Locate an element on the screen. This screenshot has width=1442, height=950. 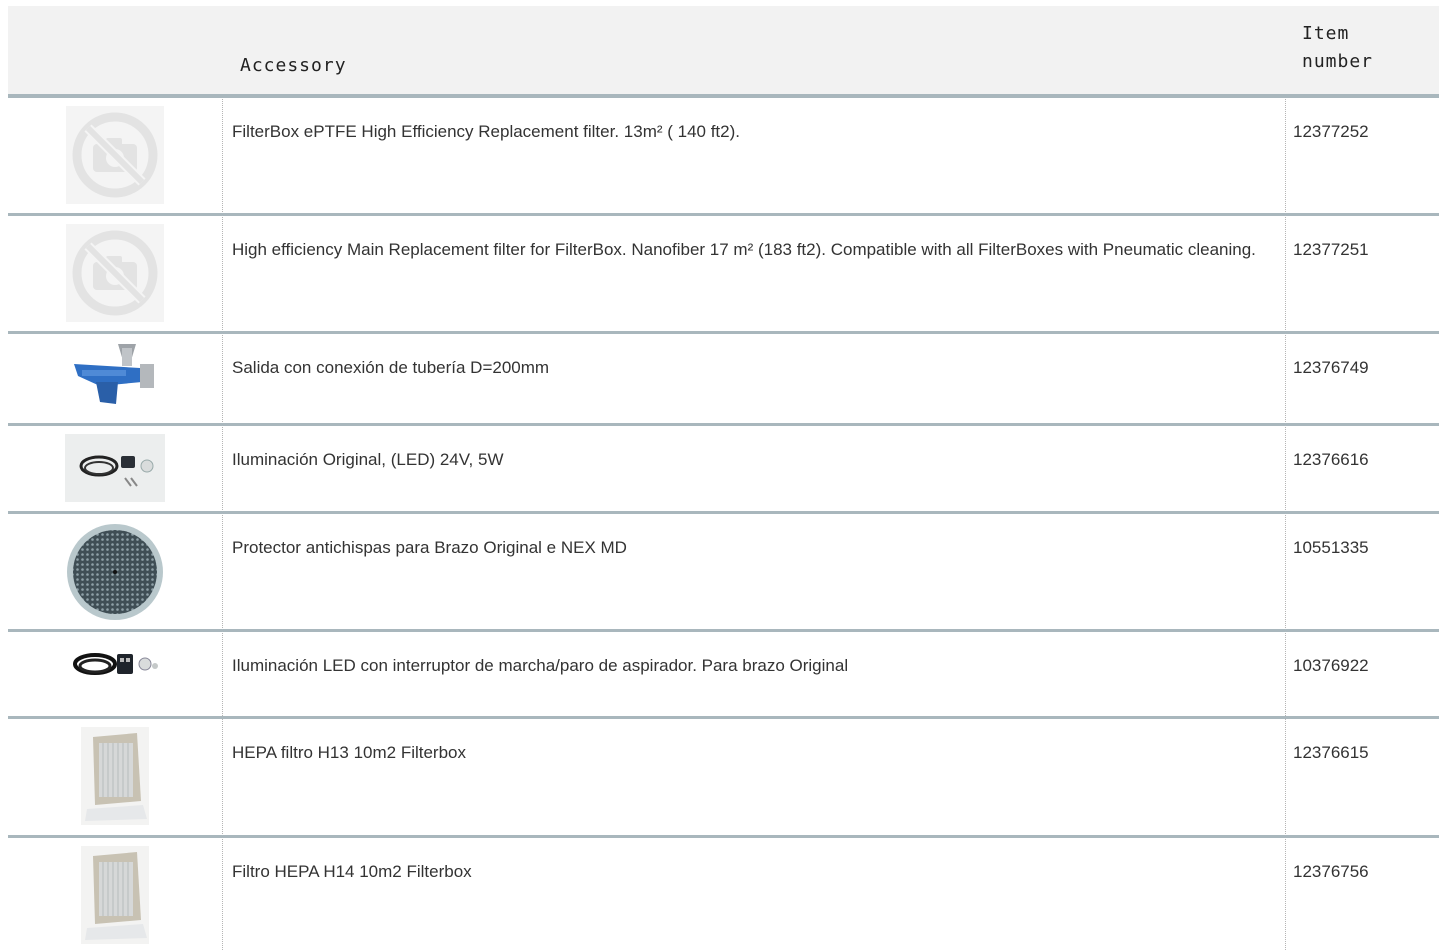
item-number: 12376616 is located at coordinates (1331, 459).